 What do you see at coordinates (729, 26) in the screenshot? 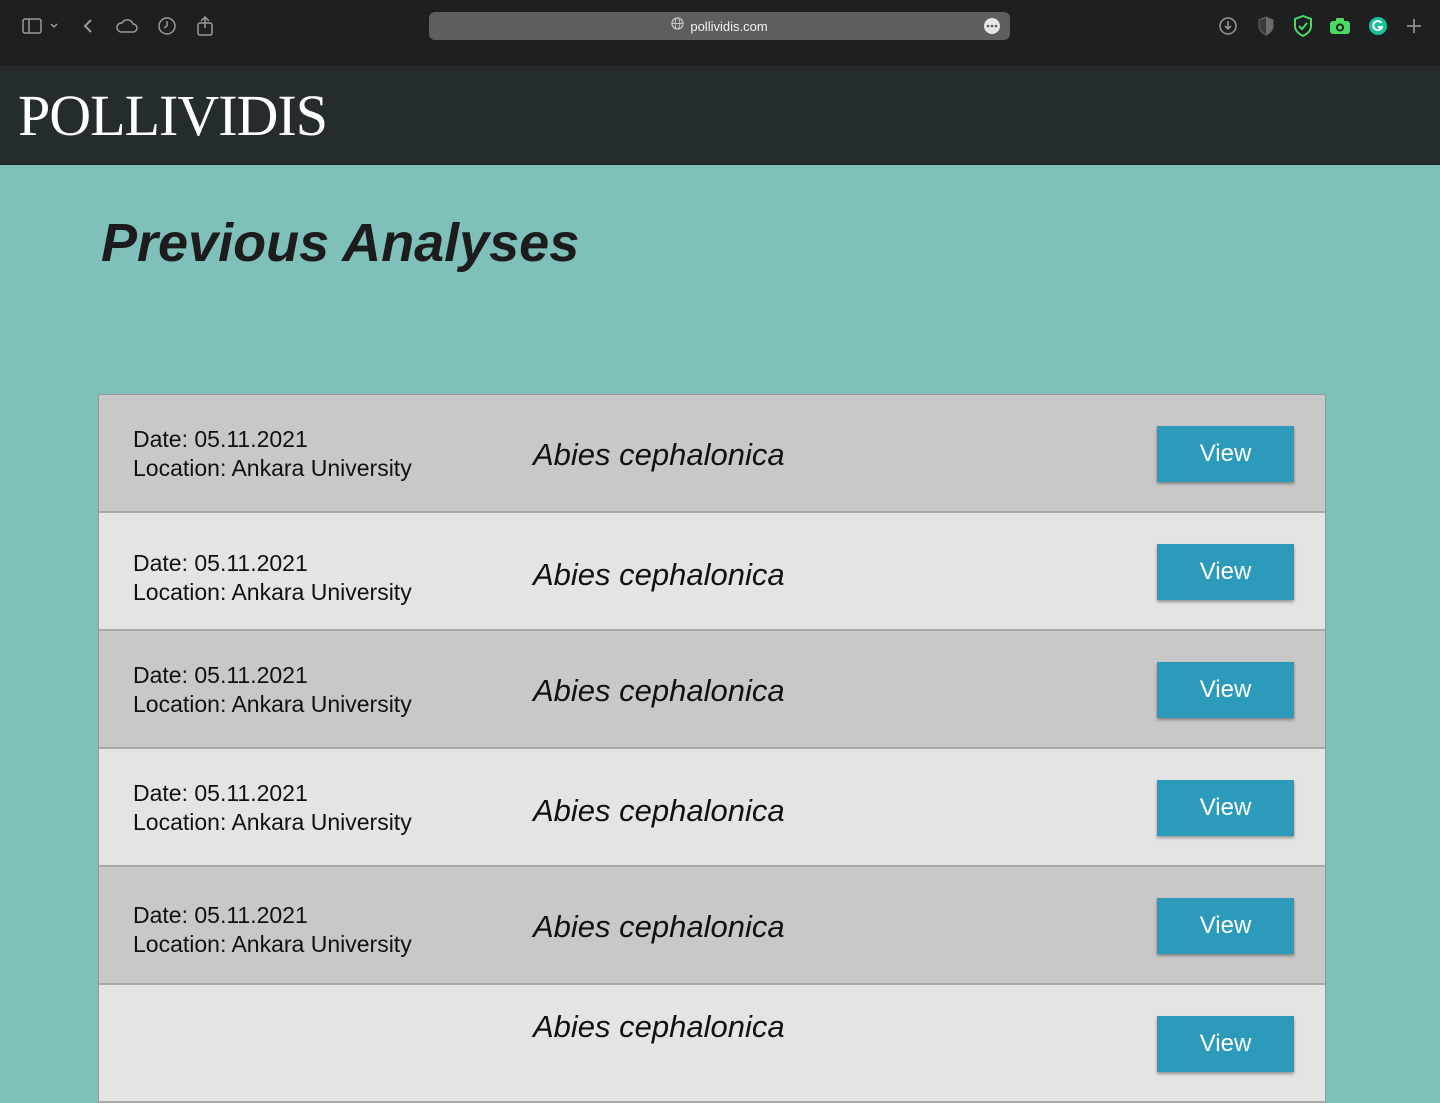
I see `url-text: pollividis.com` at bounding box center [729, 26].